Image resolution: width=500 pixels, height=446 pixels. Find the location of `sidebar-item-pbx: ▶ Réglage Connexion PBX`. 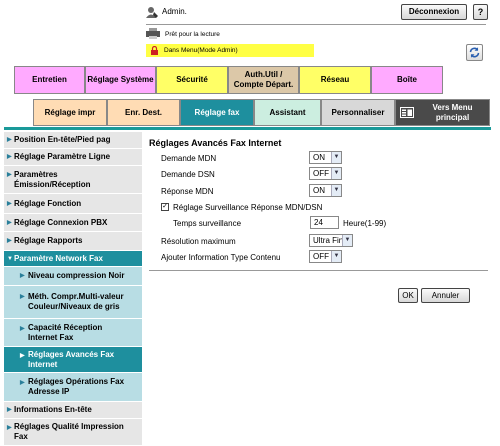

sidebar-item-pbx: ▶ Réglage Connexion PBX is located at coordinates (73, 223).